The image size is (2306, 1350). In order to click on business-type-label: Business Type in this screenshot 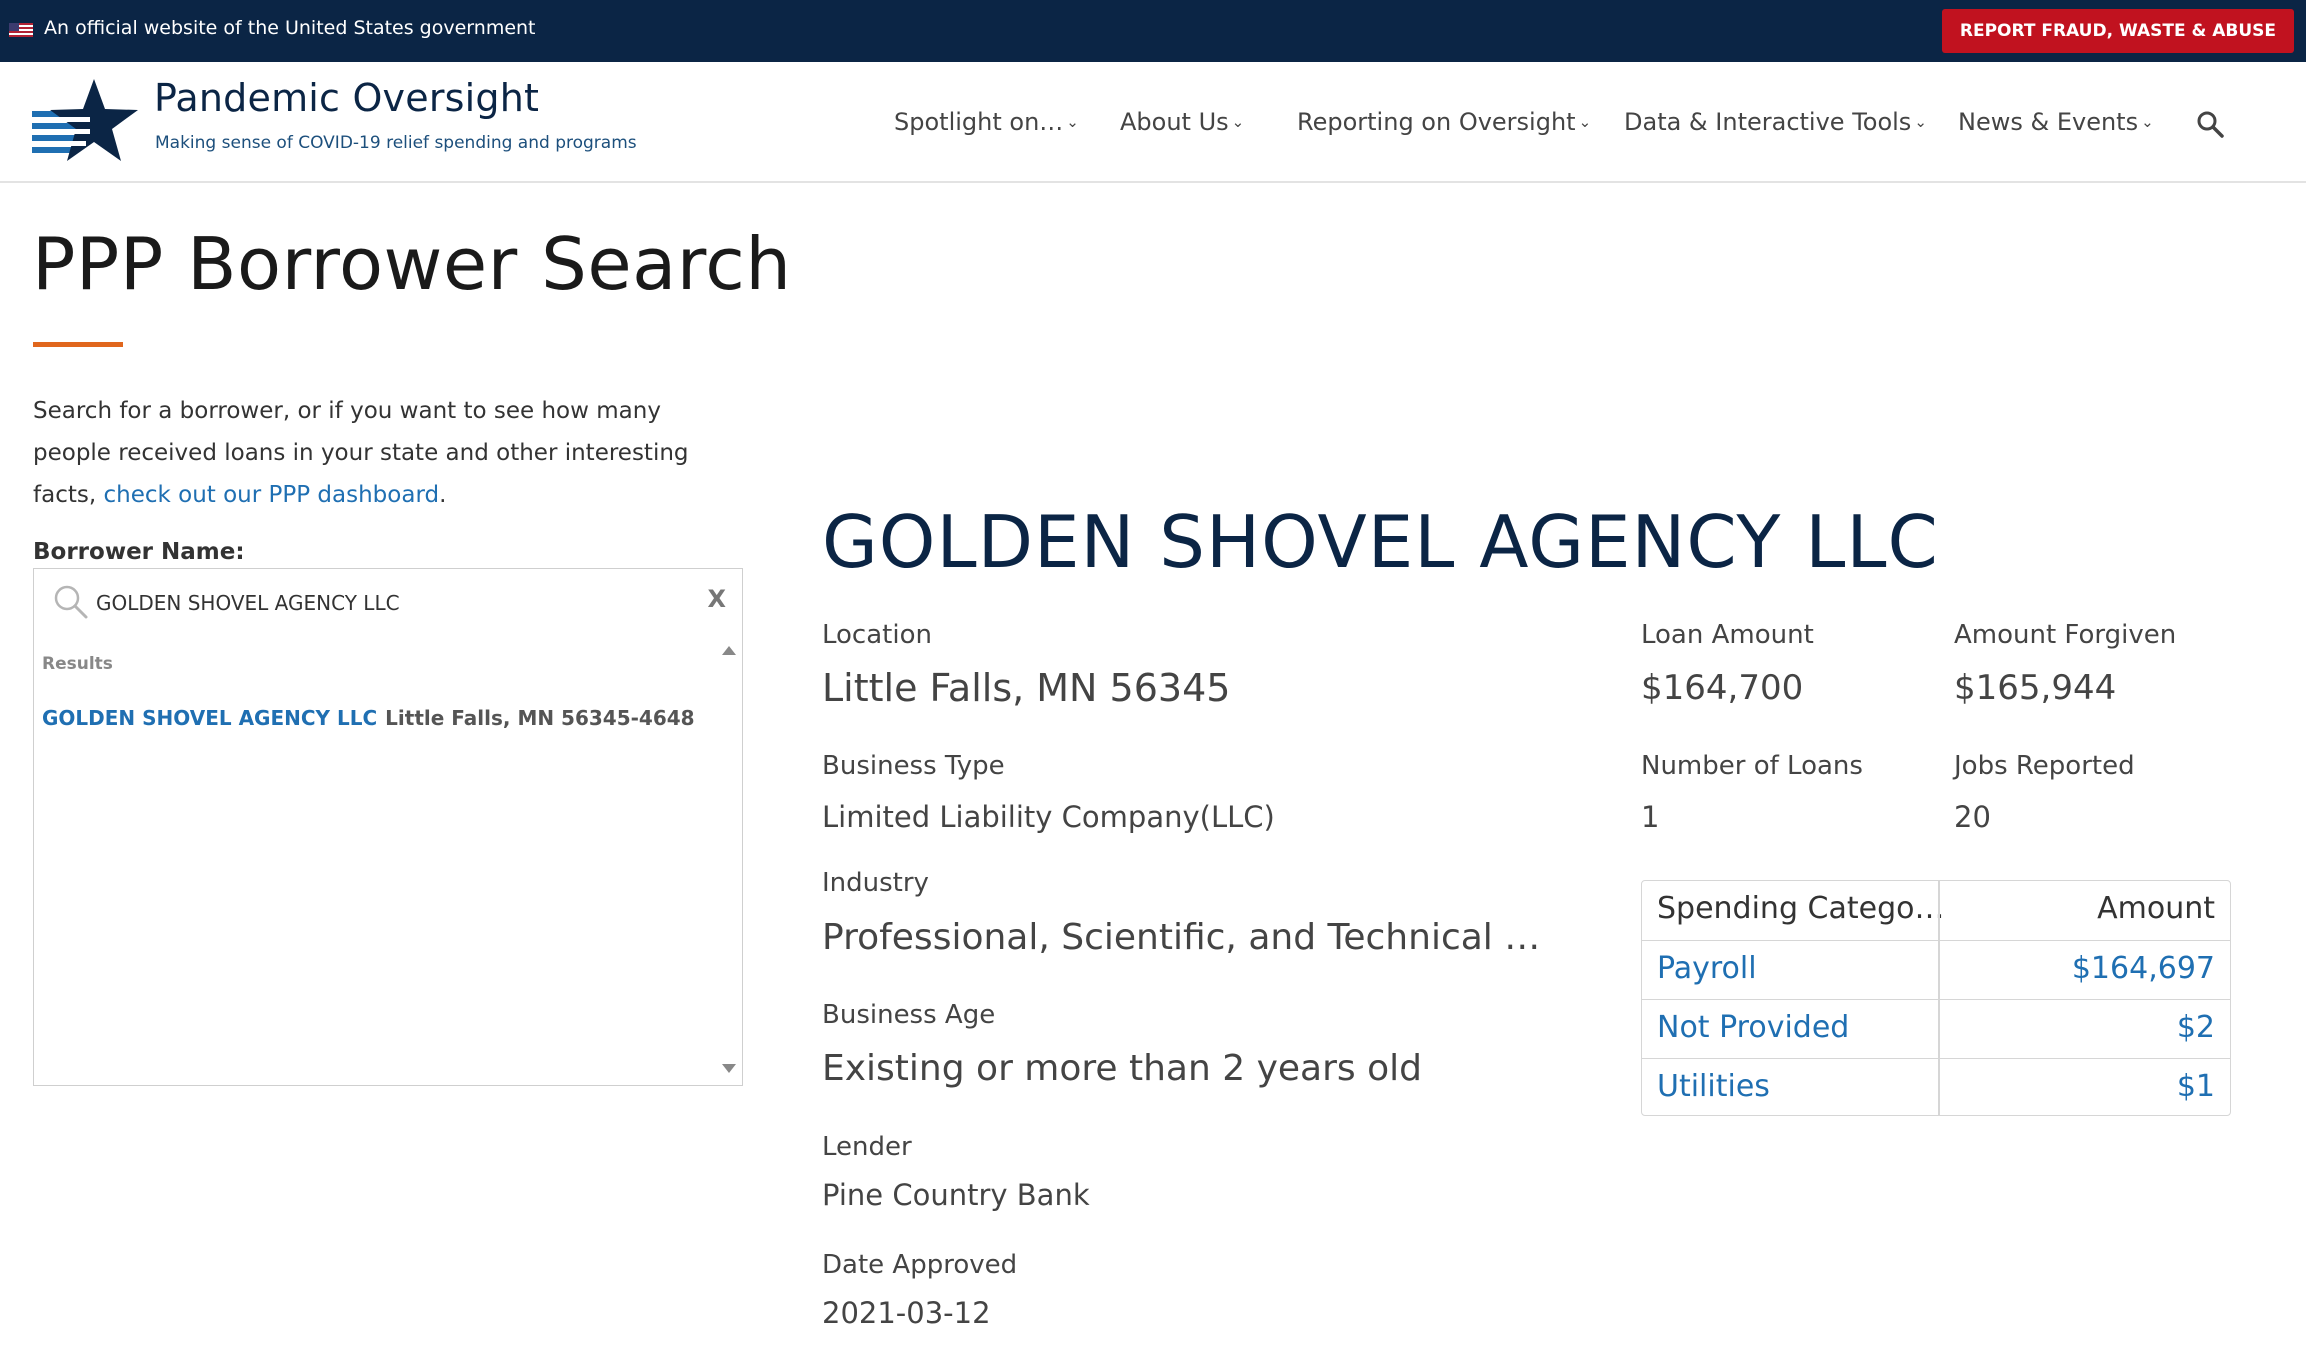, I will do `click(913, 766)`.